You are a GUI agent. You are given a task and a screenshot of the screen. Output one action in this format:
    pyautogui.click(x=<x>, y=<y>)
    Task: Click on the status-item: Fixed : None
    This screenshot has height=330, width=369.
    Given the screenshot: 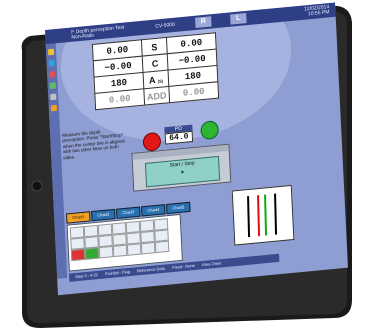 What is the action you would take?
    pyautogui.click(x=183, y=266)
    